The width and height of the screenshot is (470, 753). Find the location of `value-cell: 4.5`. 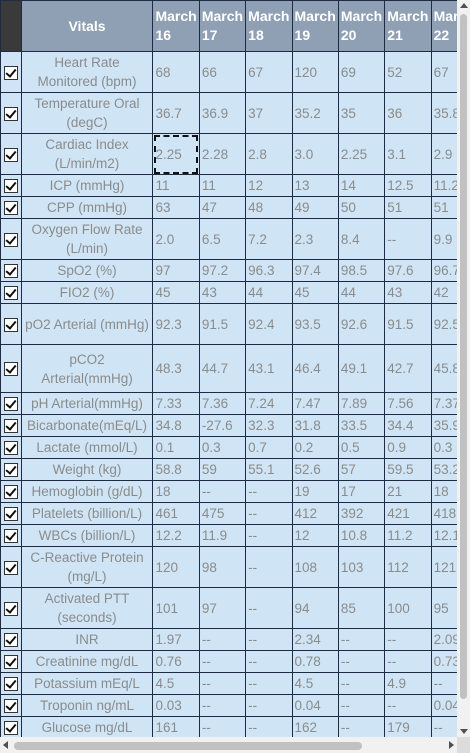

value-cell: 4.5 is located at coordinates (176, 683).